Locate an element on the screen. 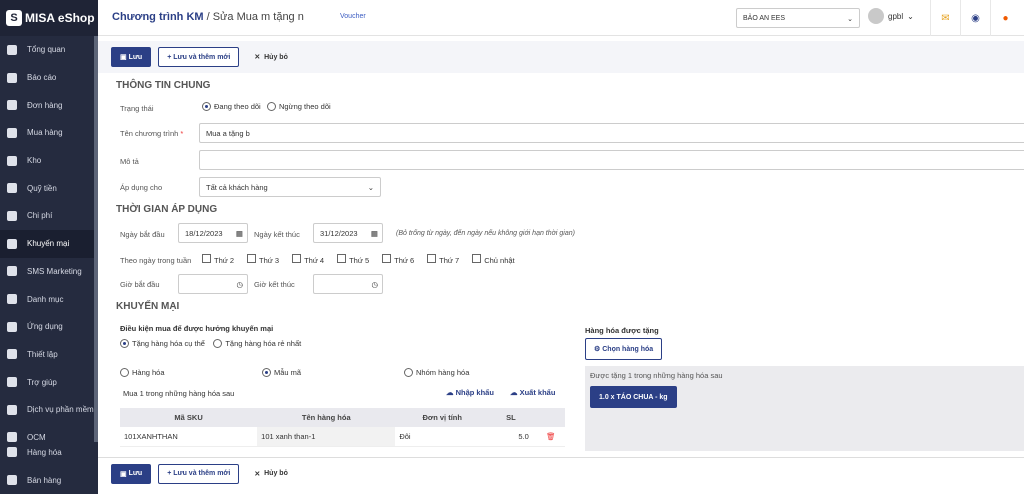 Image resolution: width=1024 pixels, height=494 pixels. sidebar-item-4: Kho is located at coordinates (49, 161).